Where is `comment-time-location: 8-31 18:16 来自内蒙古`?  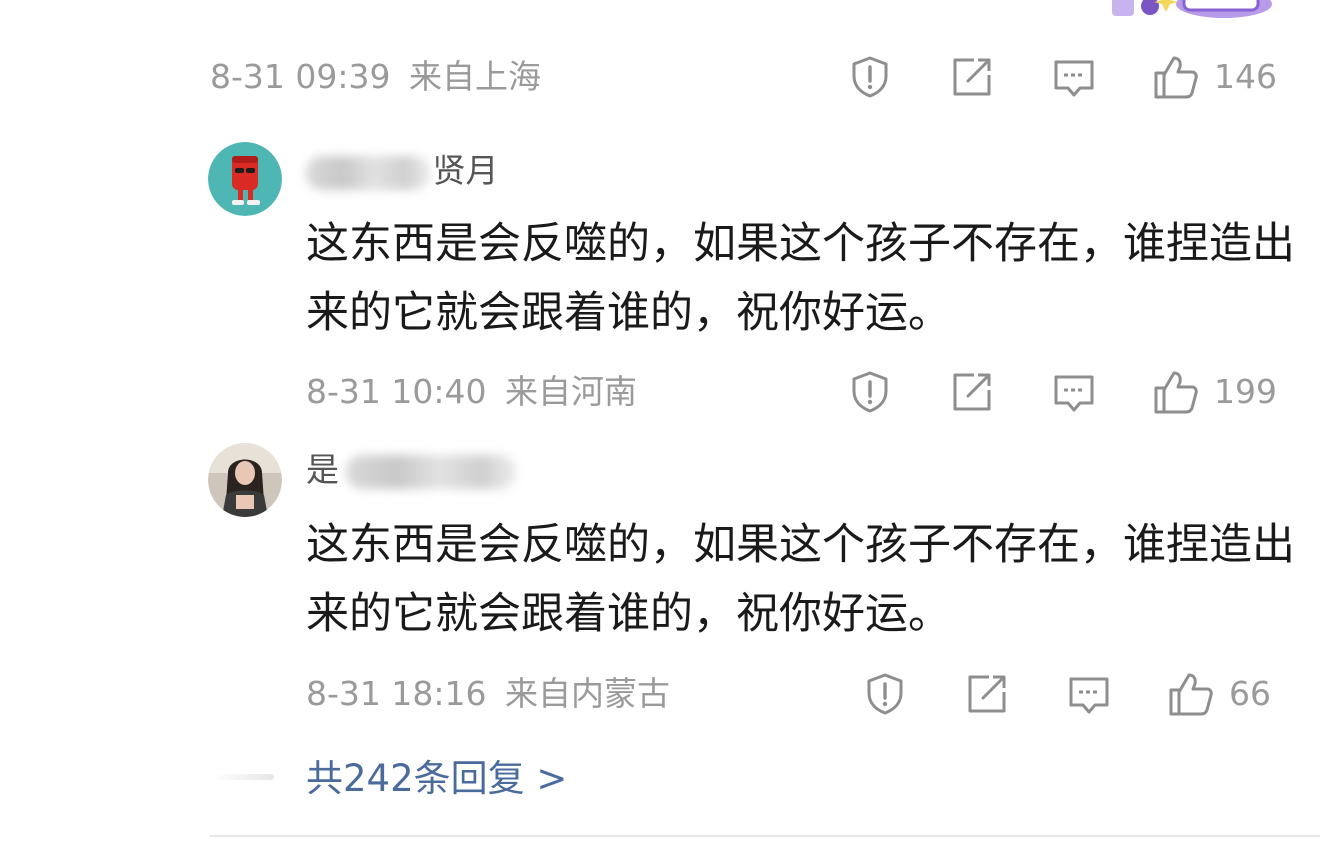 comment-time-location: 8-31 18:16 来自内蒙古 is located at coordinates (488, 694).